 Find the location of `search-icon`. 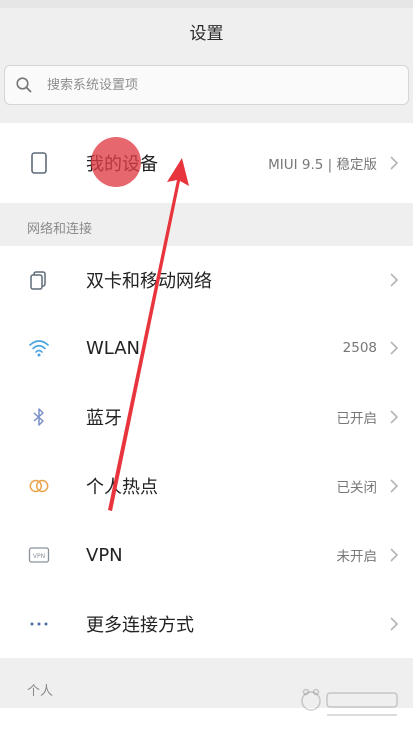

search-icon is located at coordinates (24, 85).